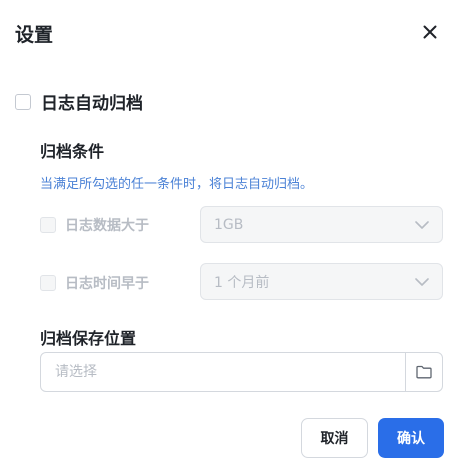  What do you see at coordinates (72, 151) in the screenshot?
I see `conditions-title: 归档条件` at bounding box center [72, 151].